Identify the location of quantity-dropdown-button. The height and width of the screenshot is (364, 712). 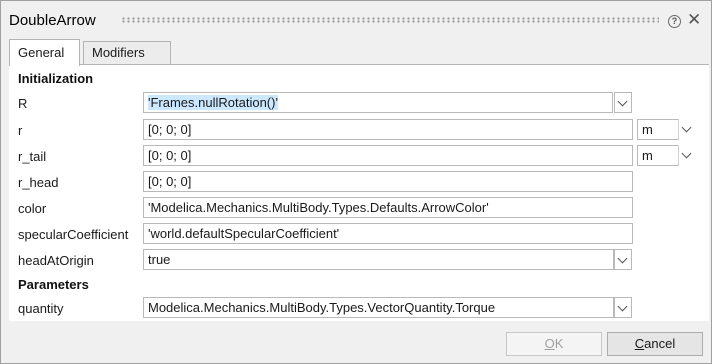
(623, 307).